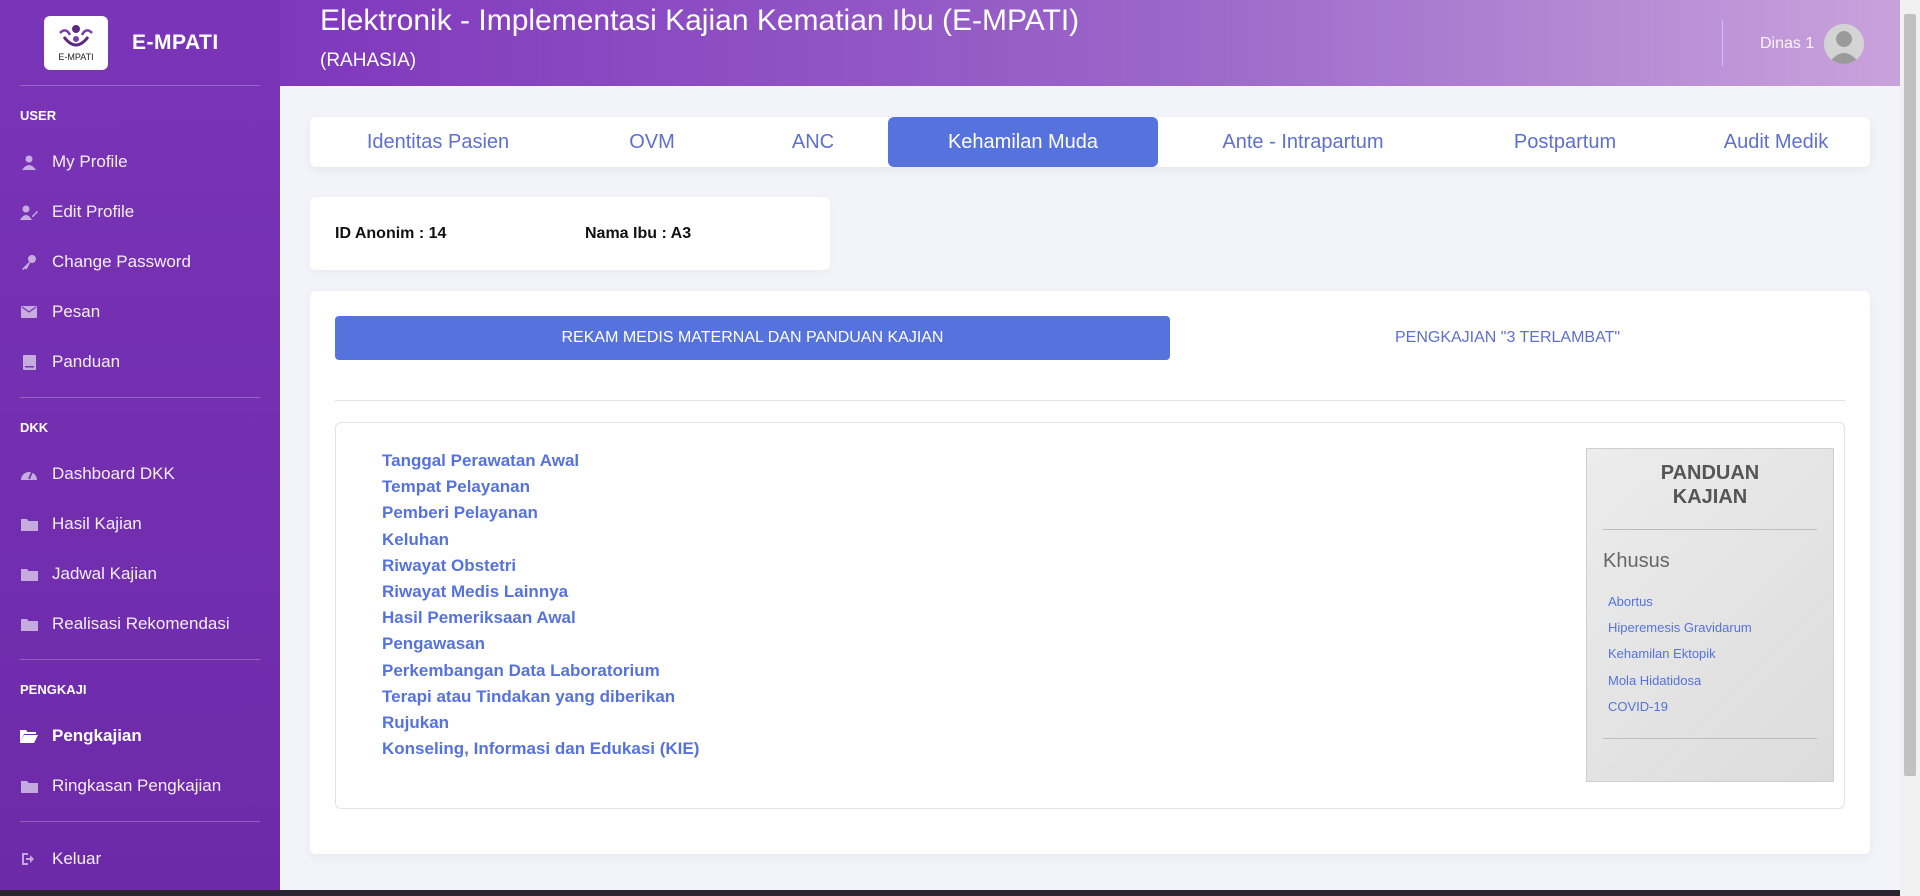 This screenshot has height=896, width=1920. I want to click on bottom-edge, so click(950, 893).